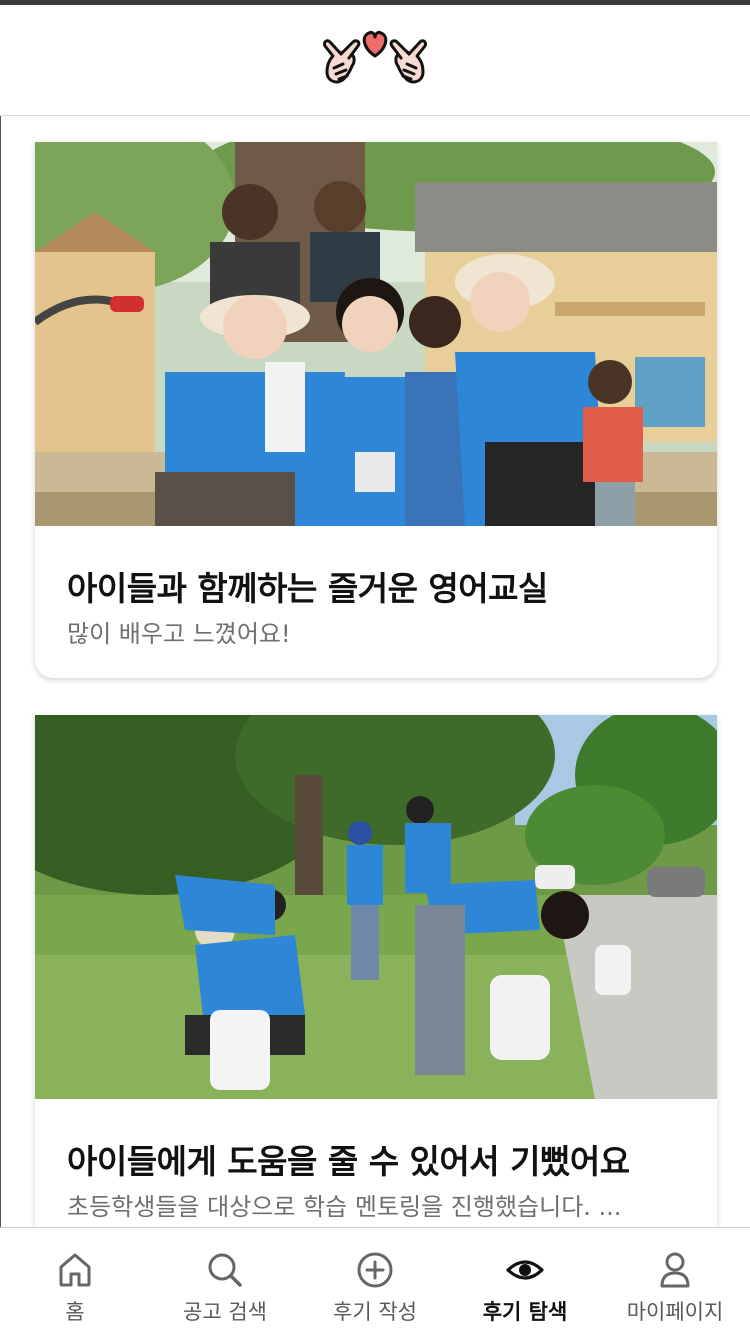 This screenshot has width=750, height=1329. I want to click on eye-icon, so click(525, 1270).